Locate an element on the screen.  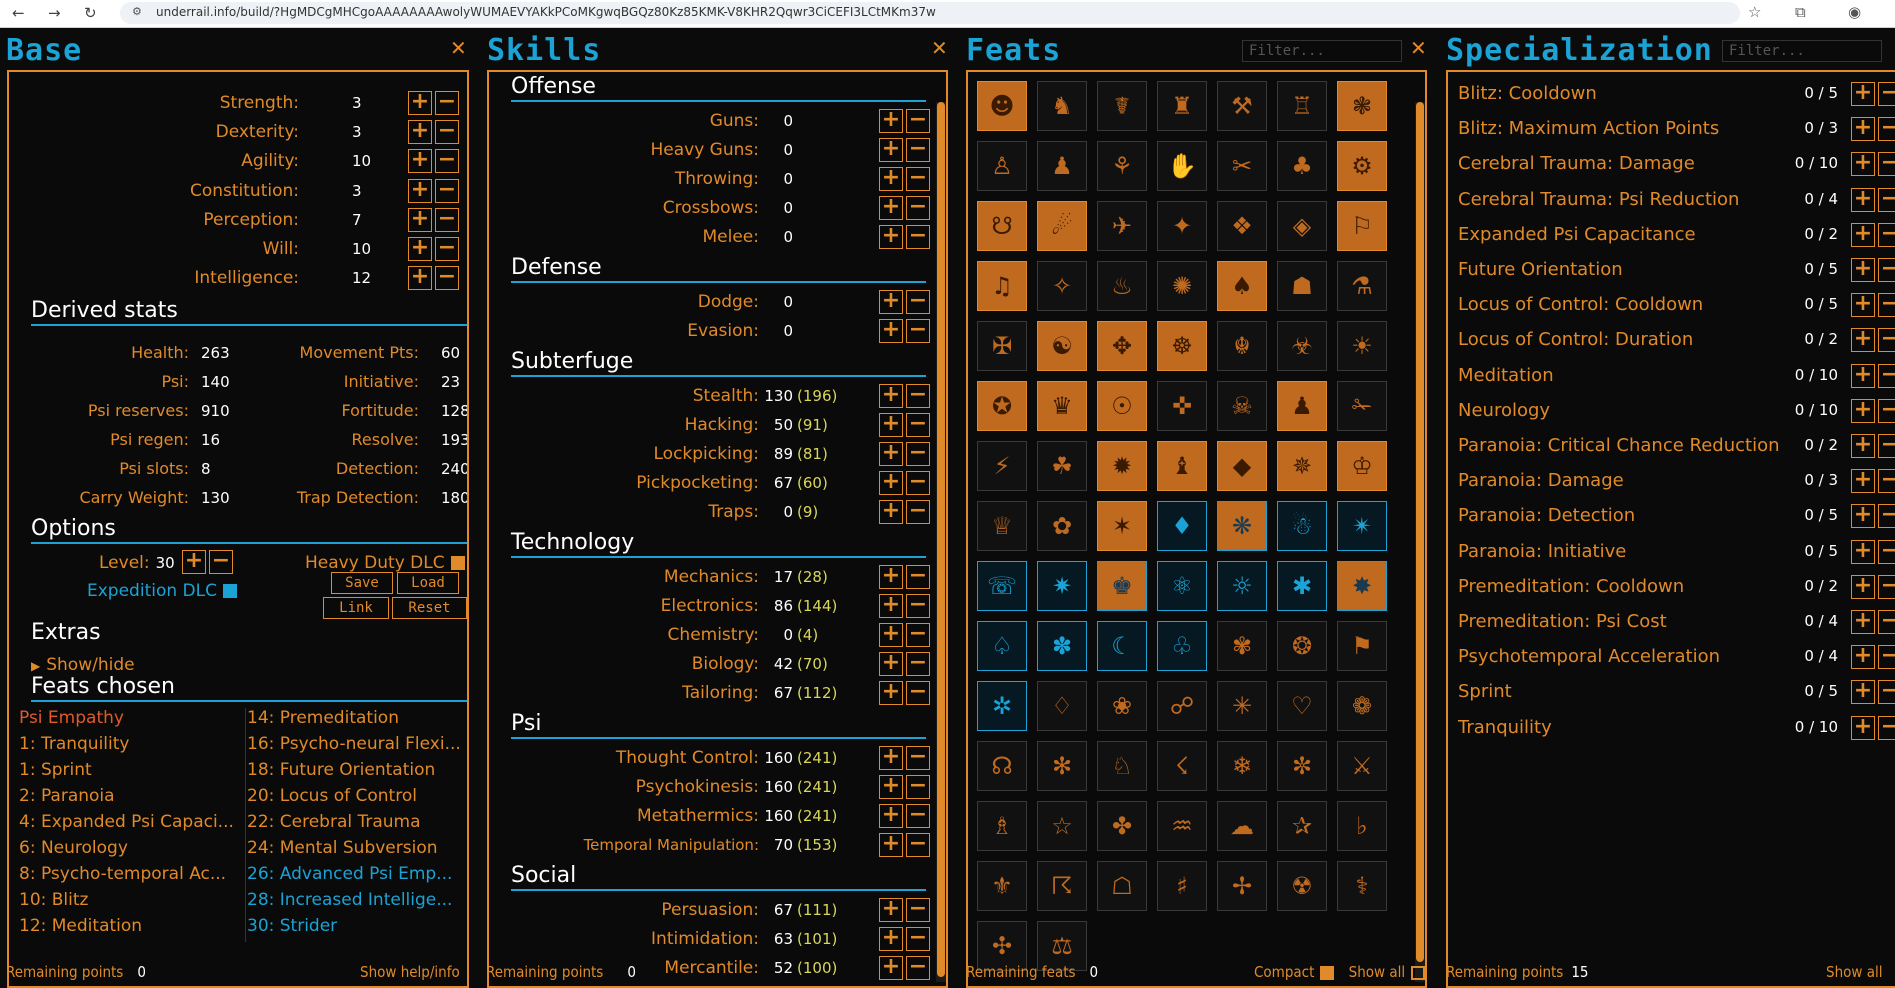
feat-icon: ♛ is located at coordinates (1062, 406).